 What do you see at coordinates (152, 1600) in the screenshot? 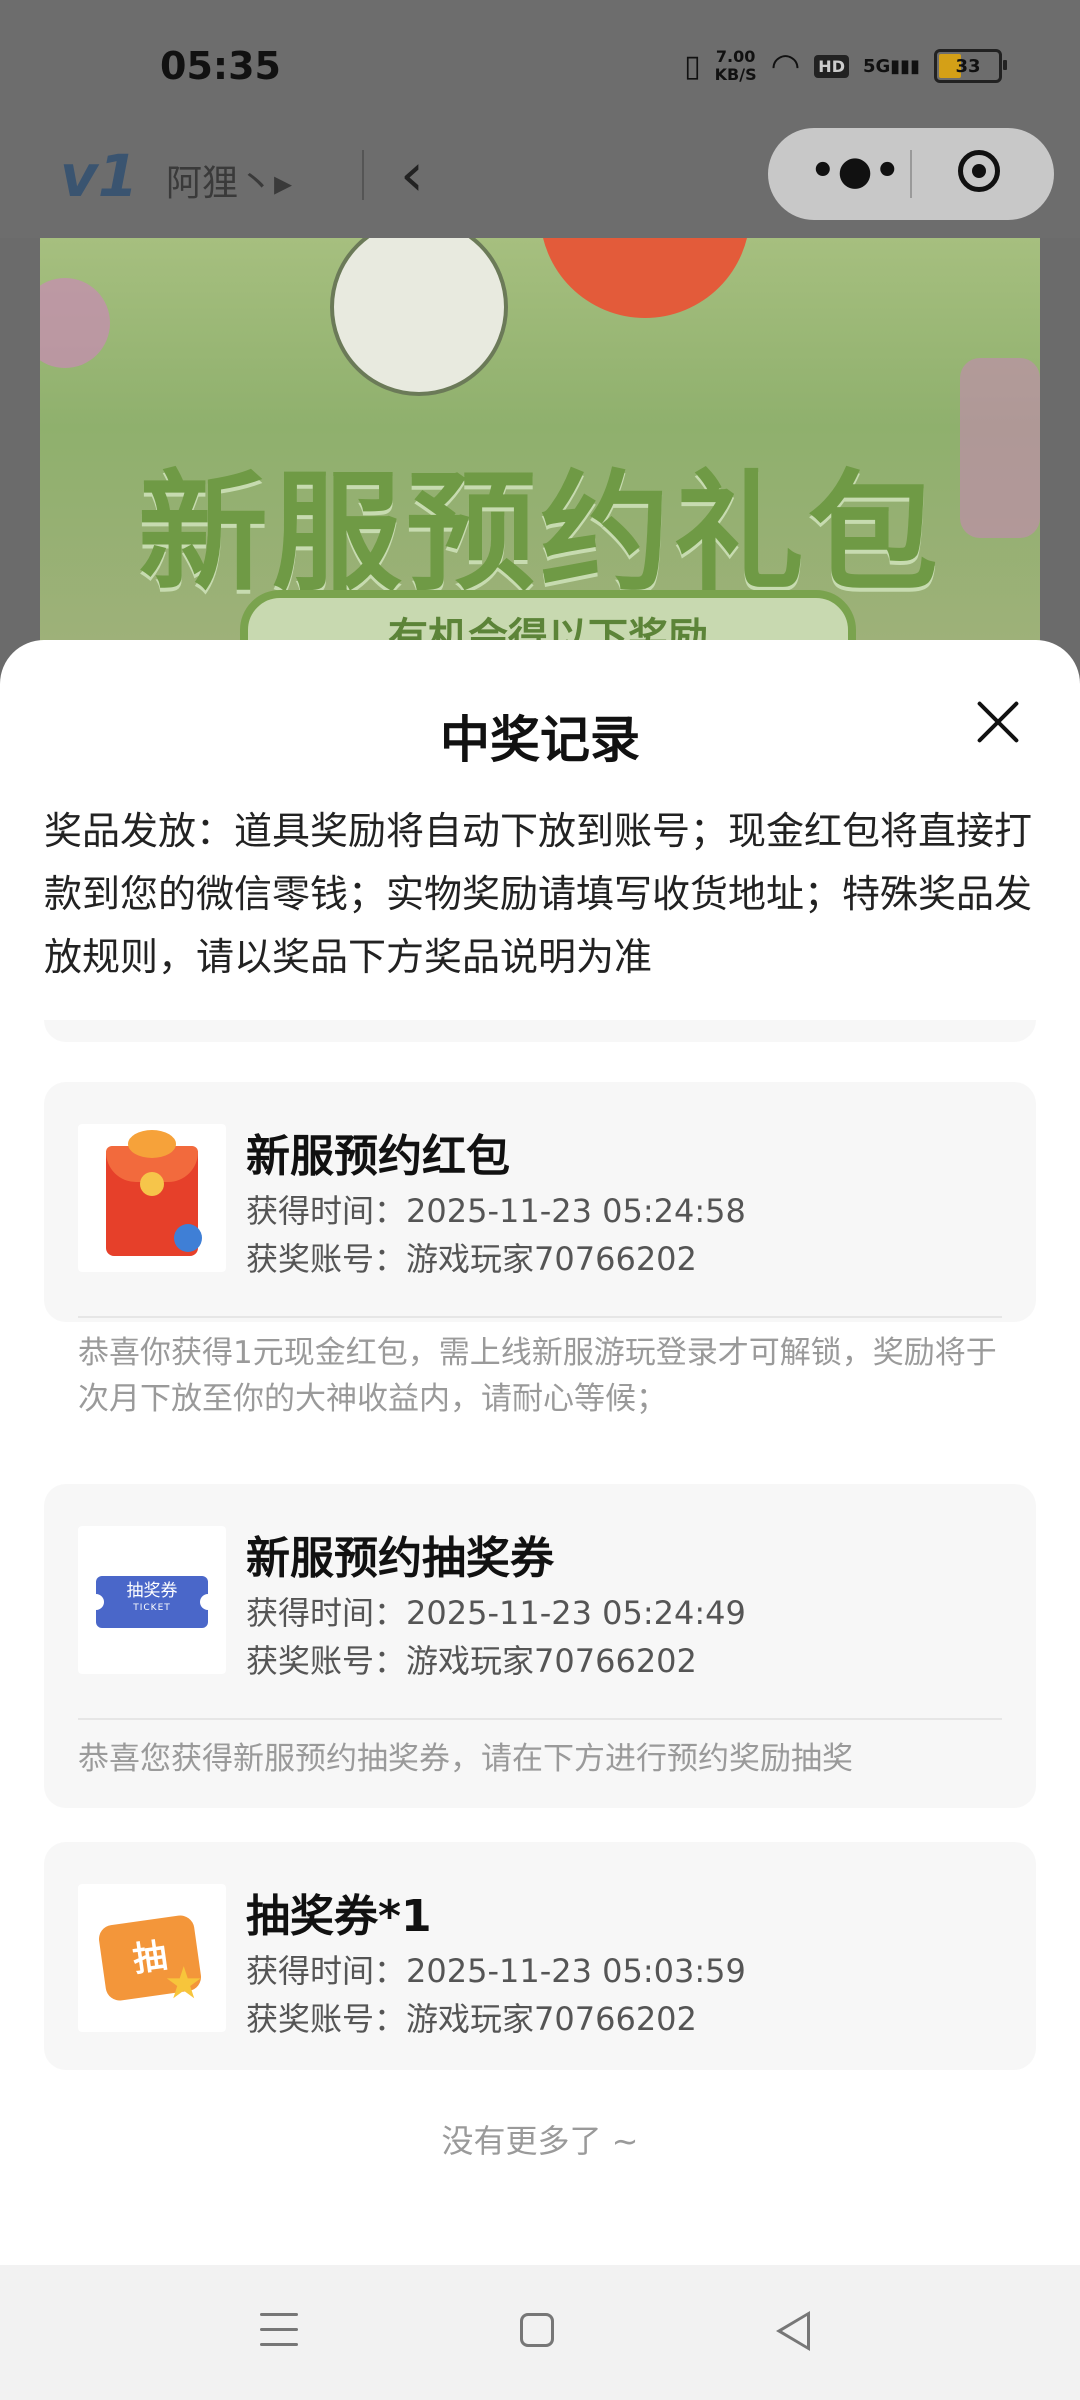
I see `ticket-image: 抽奖券 TICKET` at bounding box center [152, 1600].